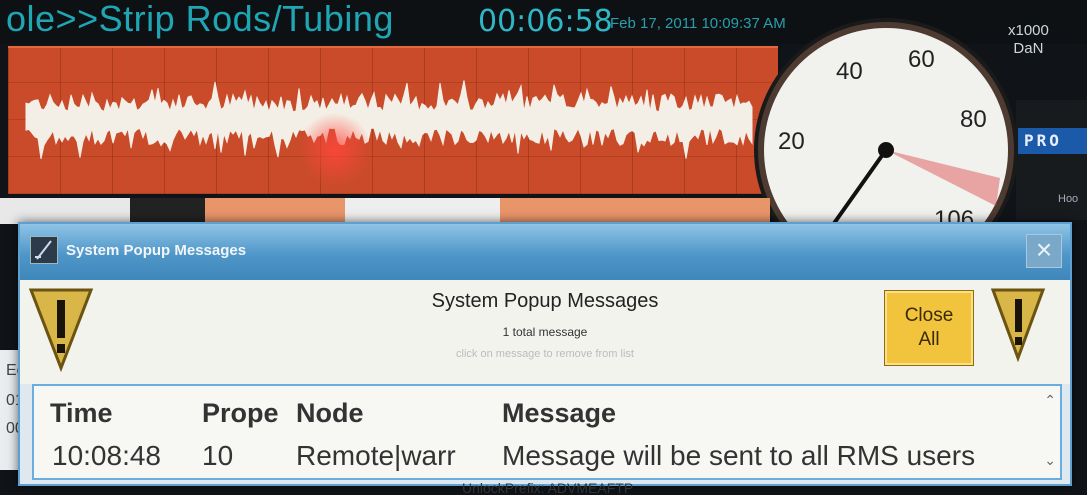 The image size is (1087, 495). What do you see at coordinates (330, 413) in the screenshot?
I see `column-header-node: Node` at bounding box center [330, 413].